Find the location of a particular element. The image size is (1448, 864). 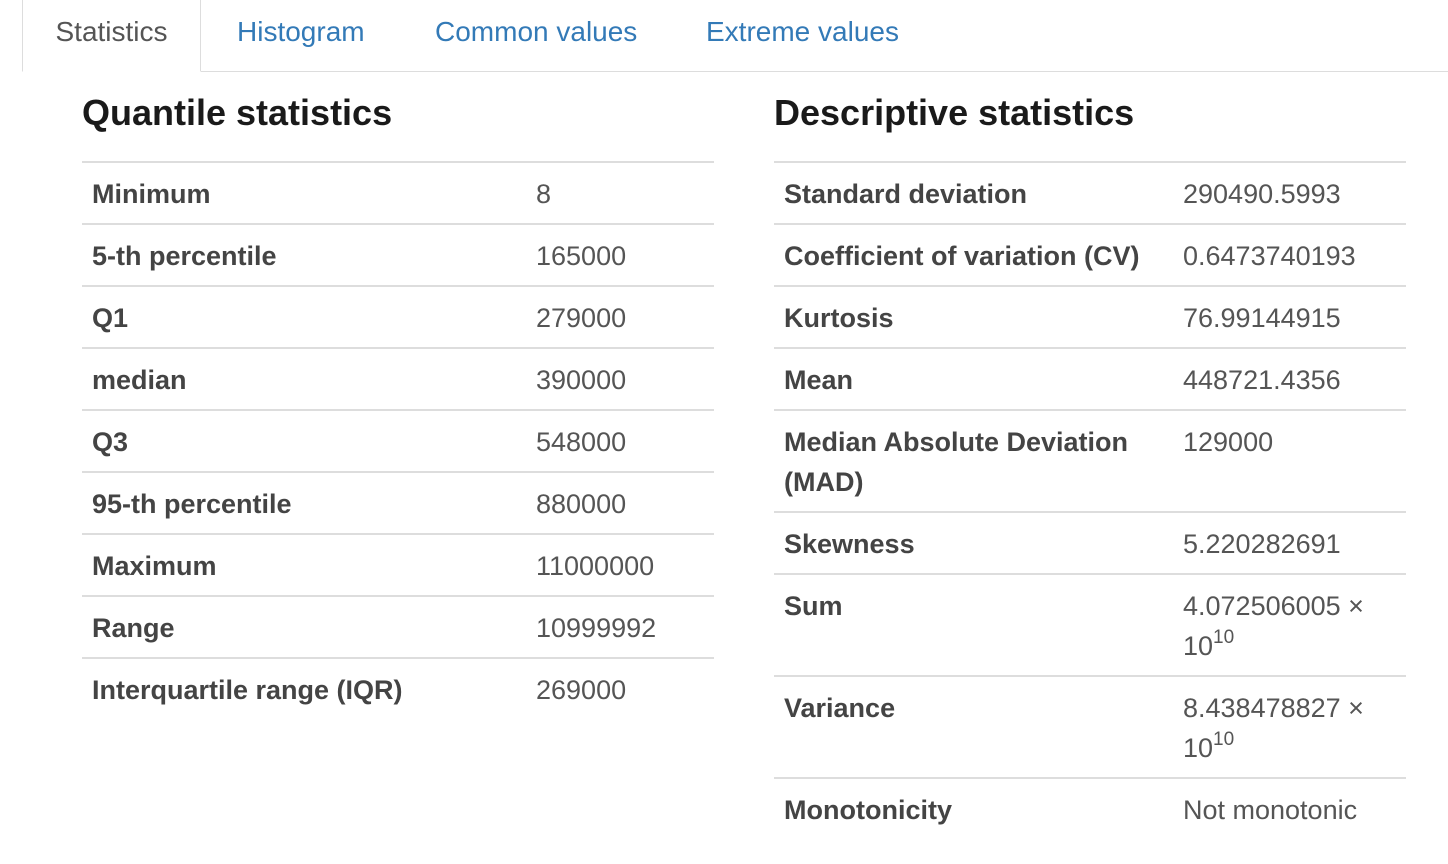

stat-value: 10999992 is located at coordinates (620, 627).